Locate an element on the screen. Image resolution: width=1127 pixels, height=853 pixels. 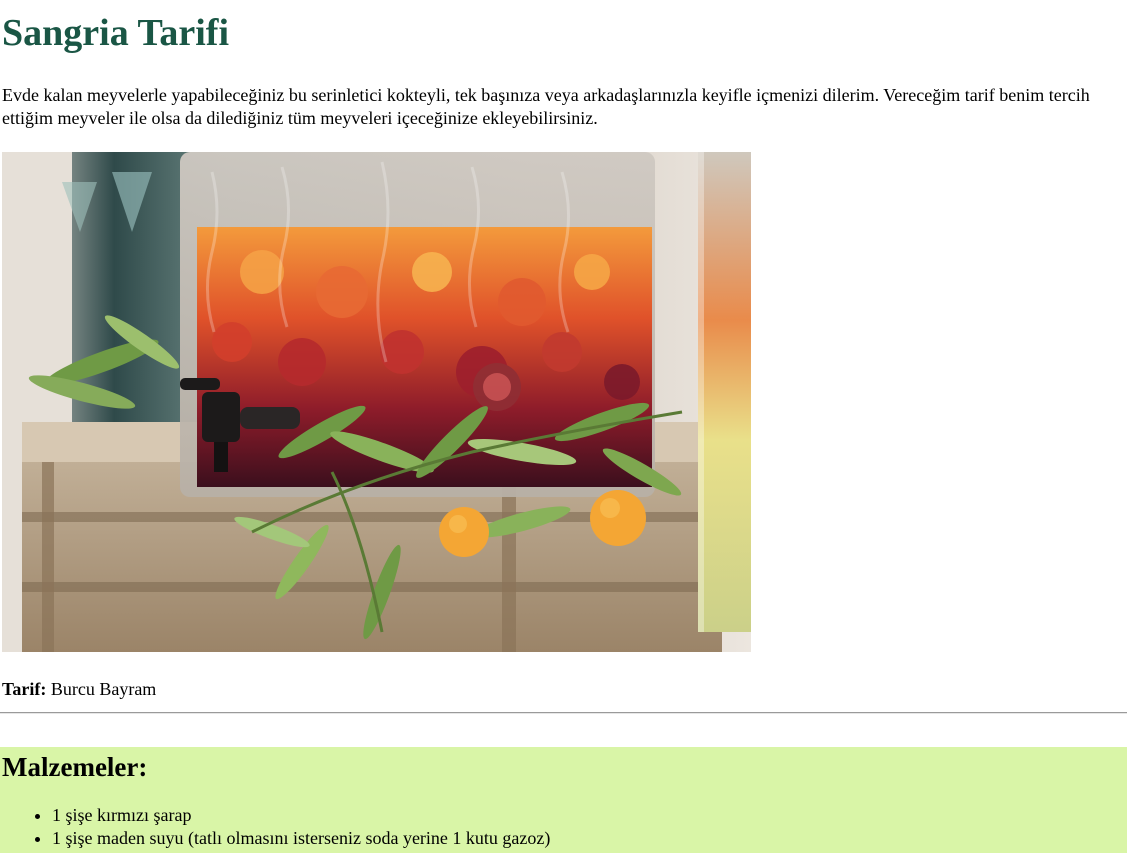
recipe-credit: Tarif: Burcu Bayram is located at coordinates (79, 689).